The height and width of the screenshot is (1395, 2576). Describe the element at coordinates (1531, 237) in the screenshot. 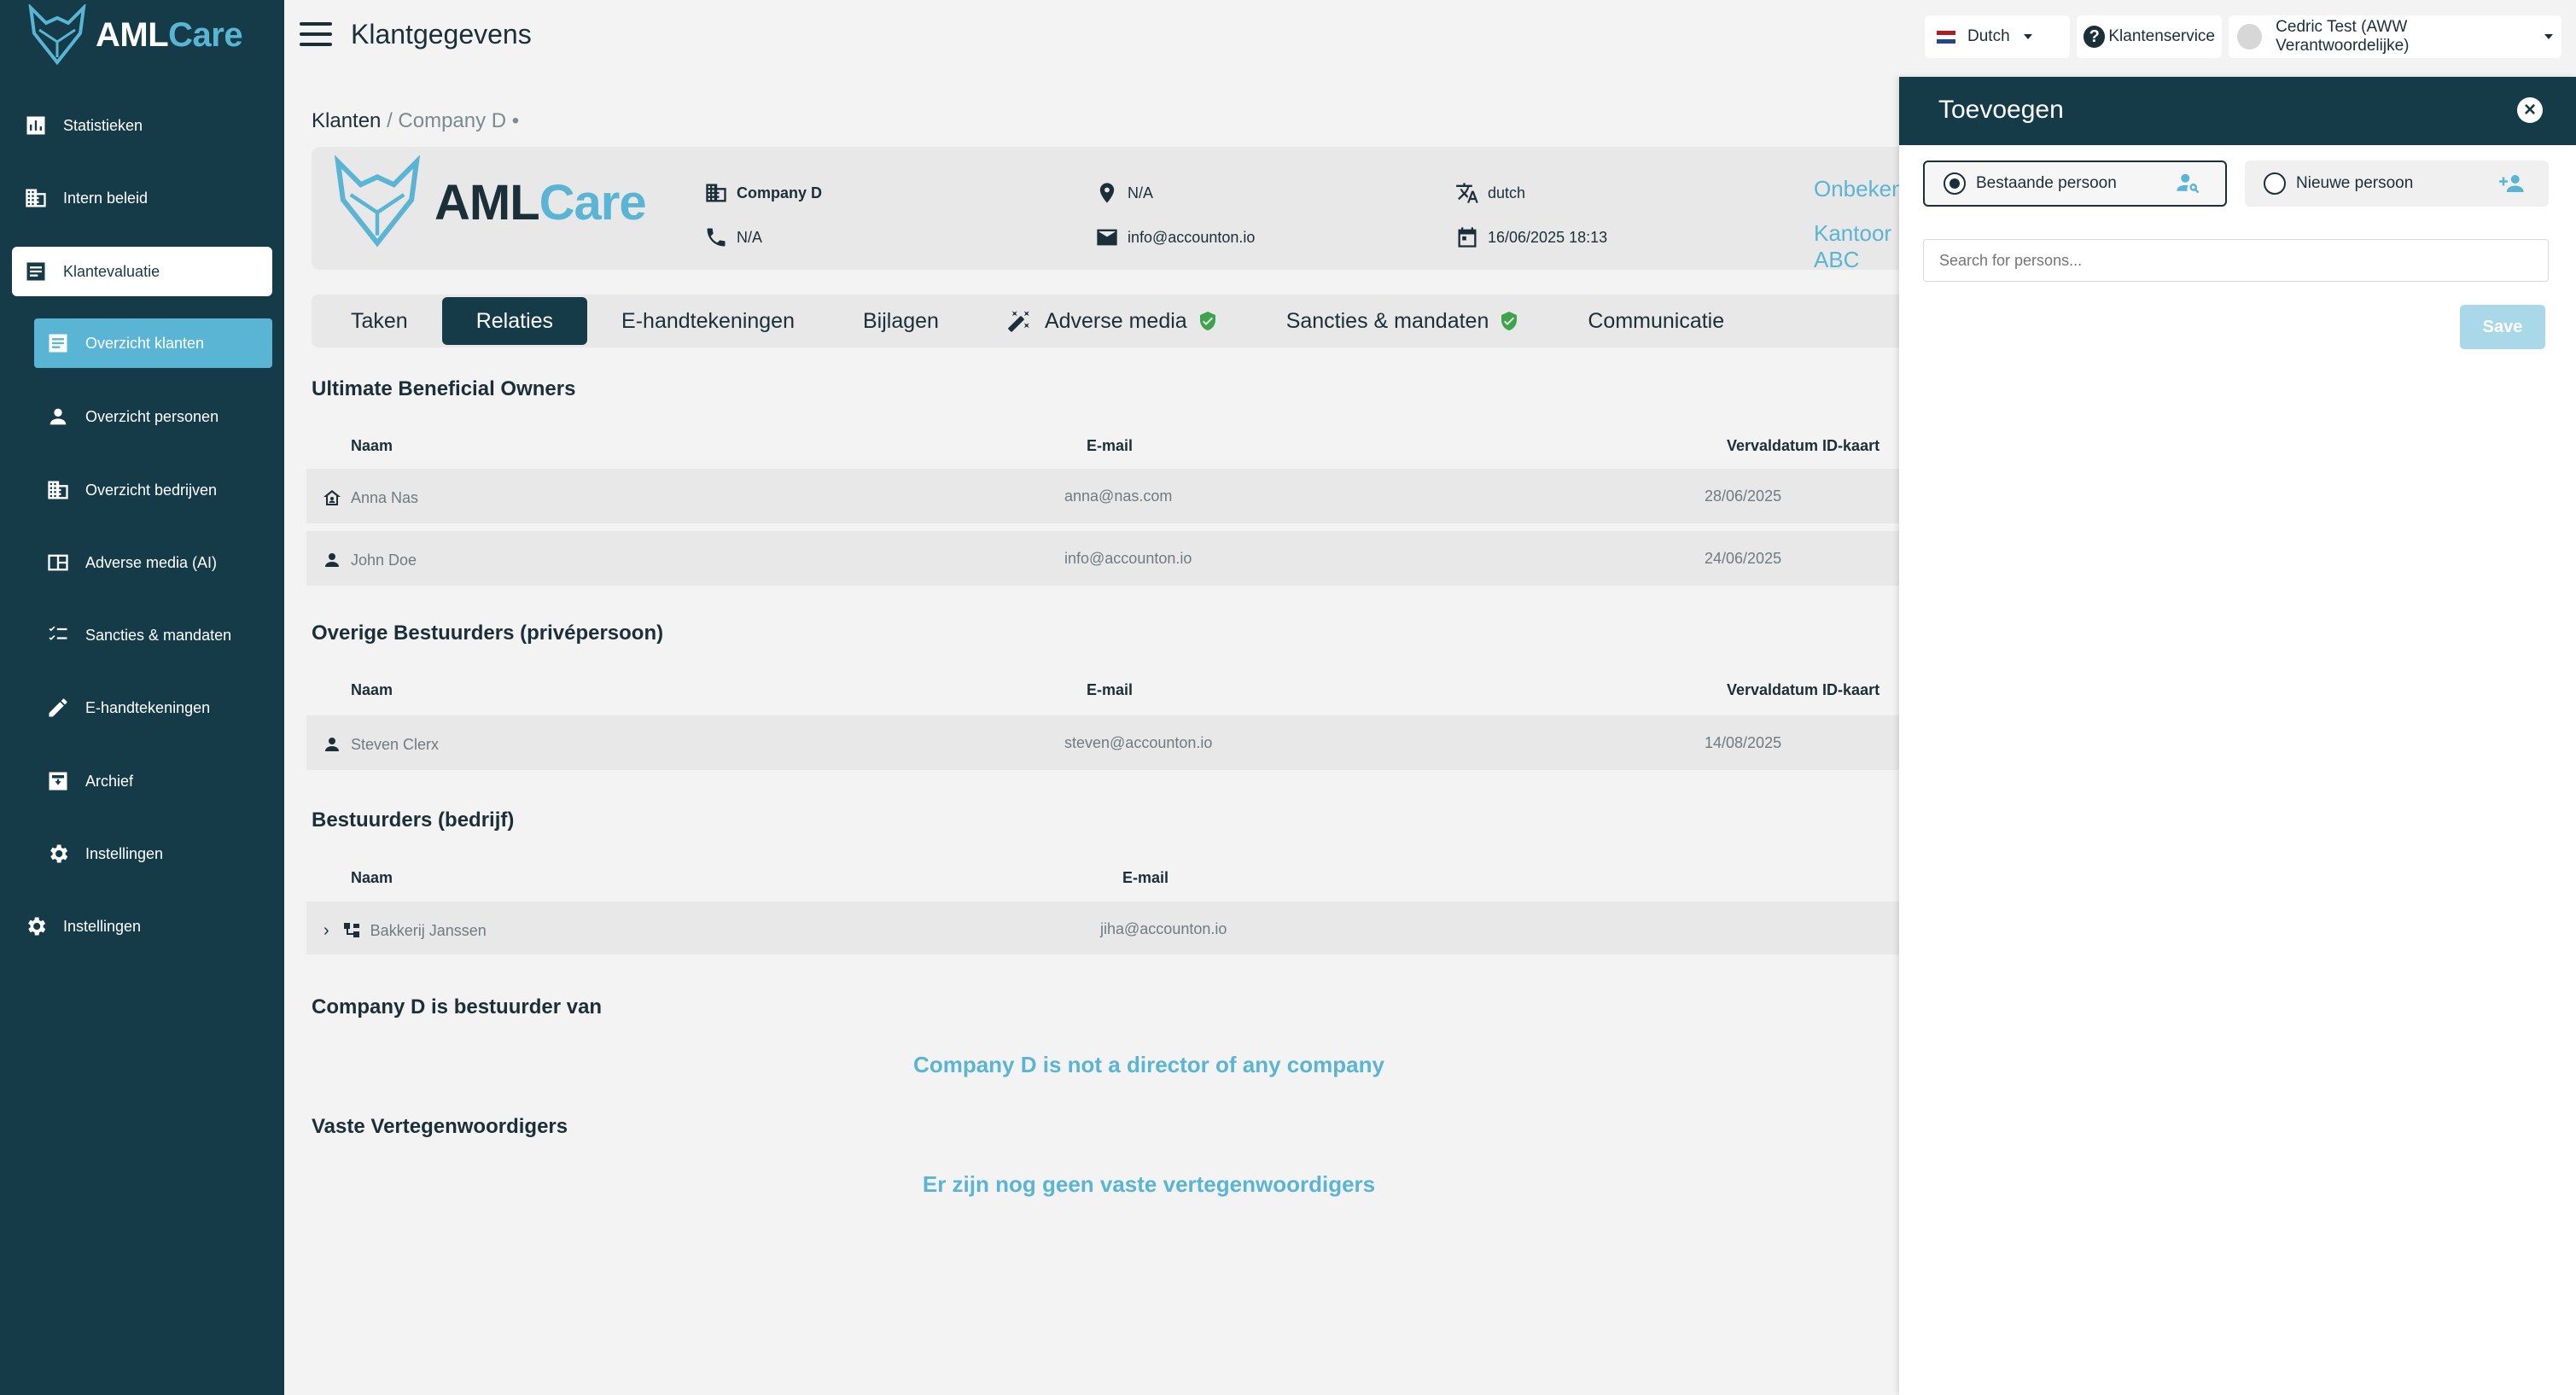

I see `client-date: 16/06/2025 18:13` at that location.